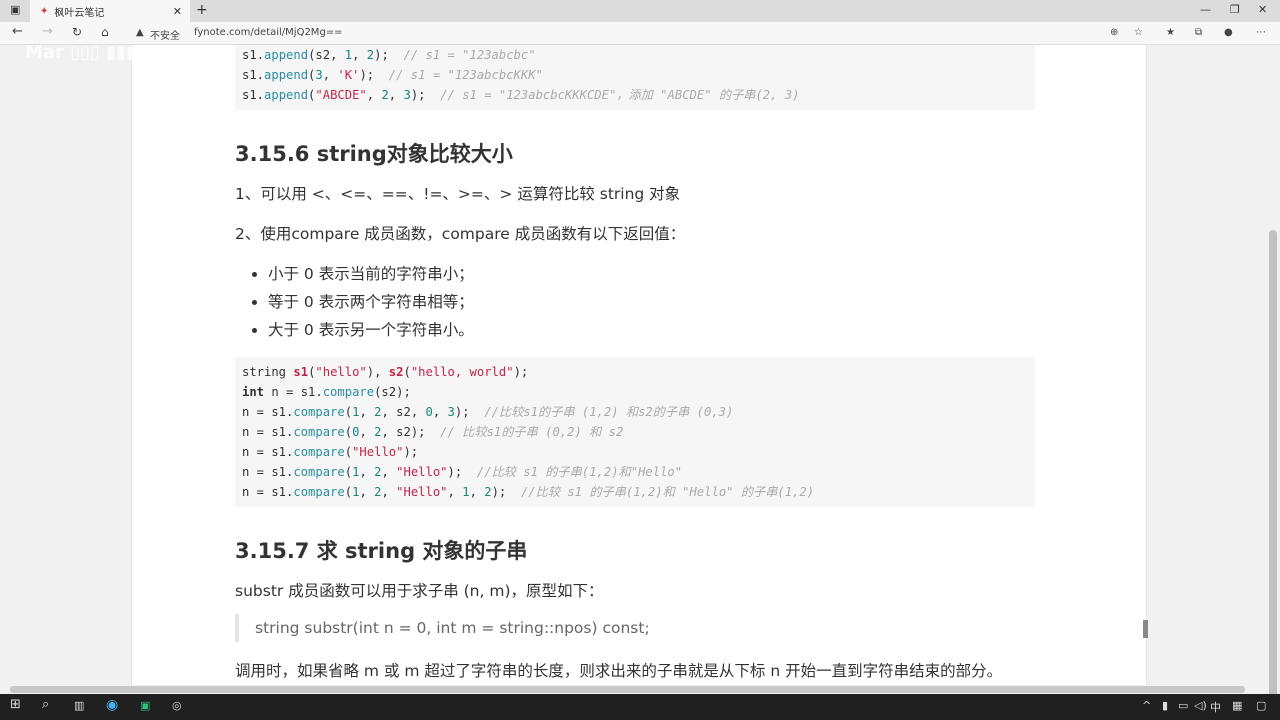 The width and height of the screenshot is (1280, 720). Describe the element at coordinates (15, 704) in the screenshot. I see `windows-start-icon: ⊞` at that location.